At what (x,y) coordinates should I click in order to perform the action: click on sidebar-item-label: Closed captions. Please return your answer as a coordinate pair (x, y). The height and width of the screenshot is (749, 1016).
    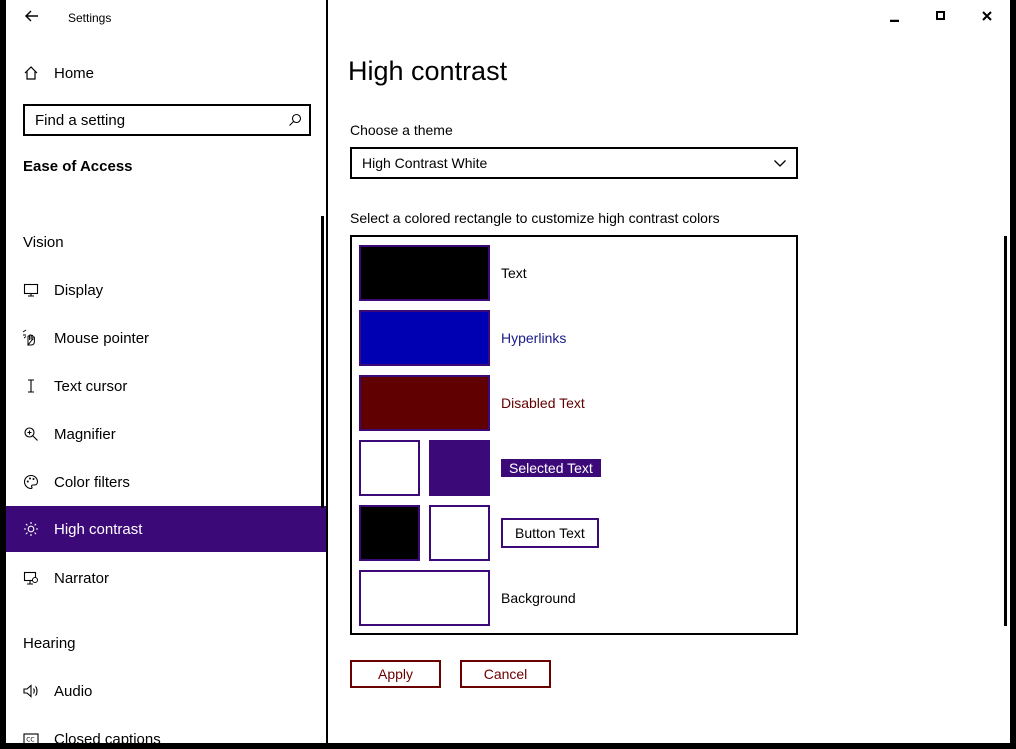
    Looking at the image, I should click on (107, 737).